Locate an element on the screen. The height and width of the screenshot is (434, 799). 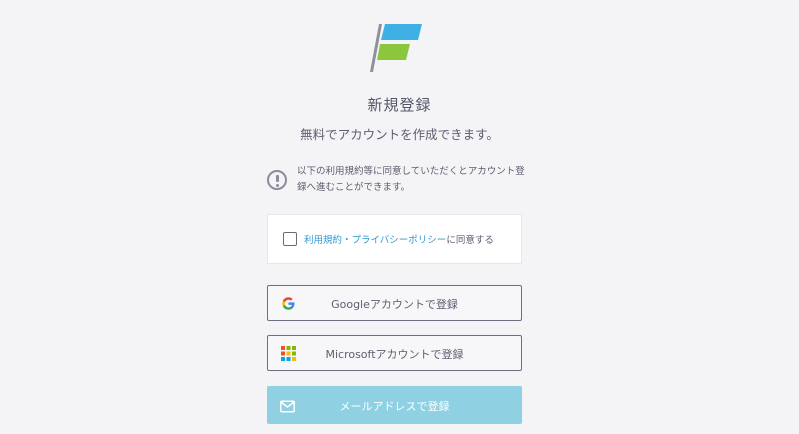
google-signup-label: Googleアカウントで登録 is located at coordinates (394, 304).